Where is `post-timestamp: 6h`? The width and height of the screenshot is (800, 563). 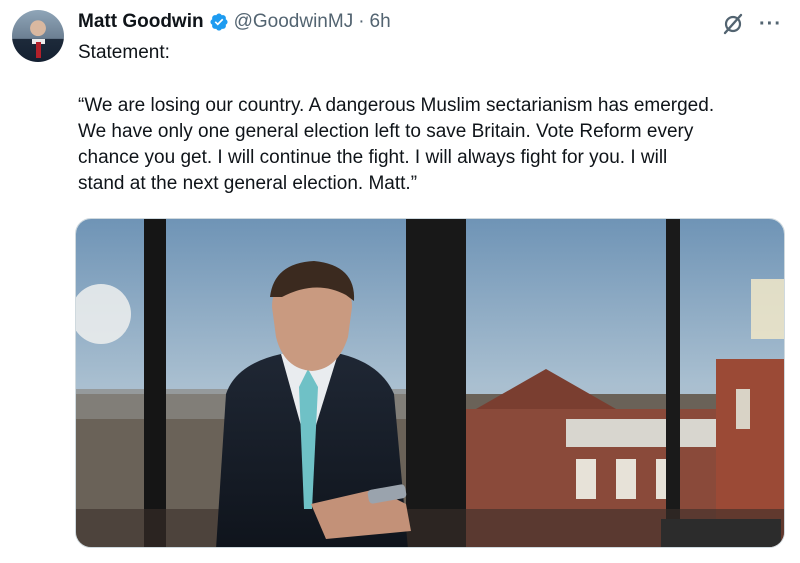
post-timestamp: 6h is located at coordinates (380, 22).